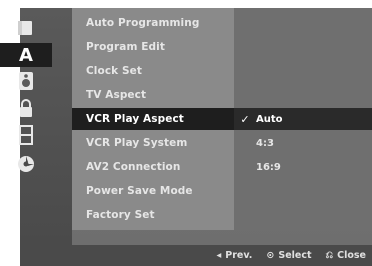  I want to click on audio-icon, so click(26, 81).